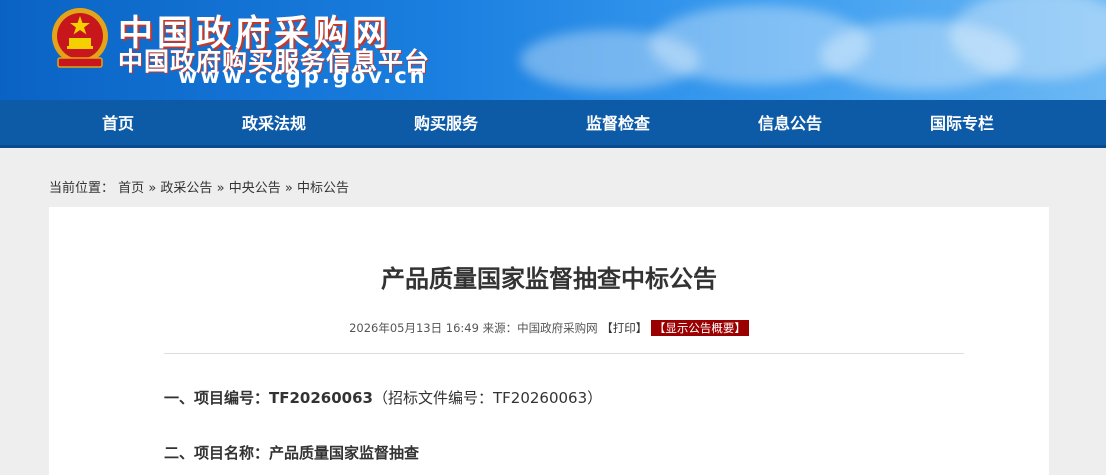  Describe the element at coordinates (217, 398) in the screenshot. I see `project-number-heading: 一、项目编号：` at that location.